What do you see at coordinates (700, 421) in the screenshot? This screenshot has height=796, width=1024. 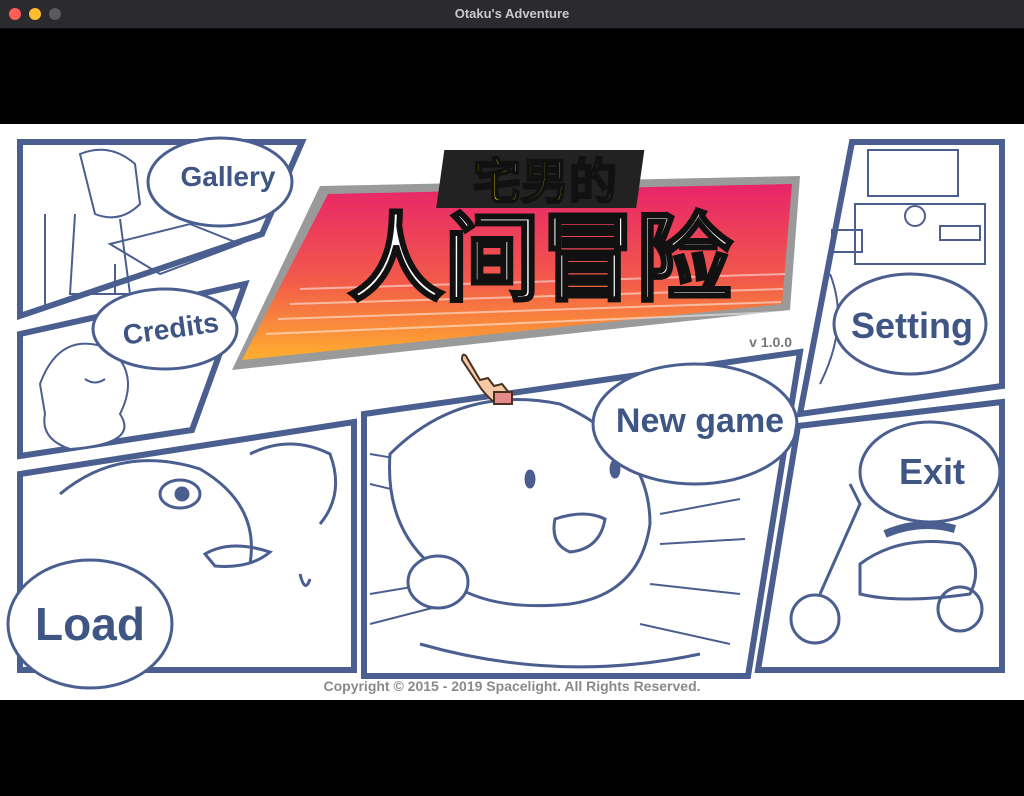 I see `new-game-label: New game` at bounding box center [700, 421].